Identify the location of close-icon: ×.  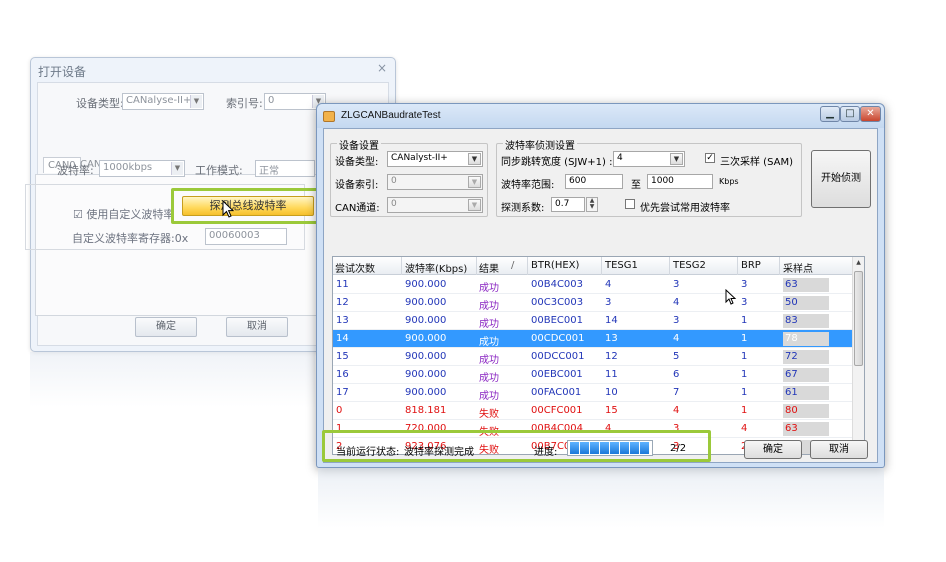
(382, 68).